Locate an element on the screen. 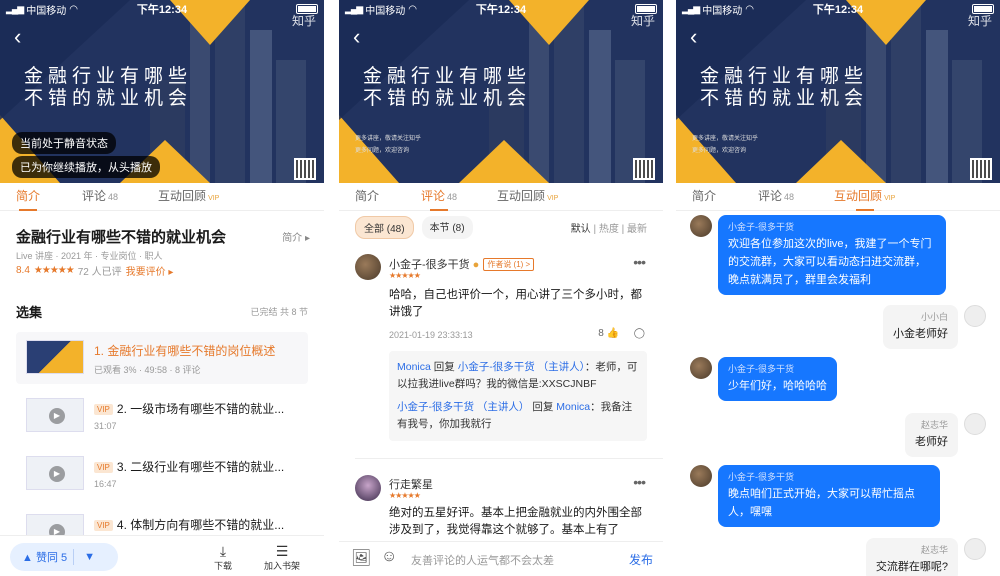 The image size is (1000, 576). rate-link: 我要评价 ▸ is located at coordinates (150, 270).